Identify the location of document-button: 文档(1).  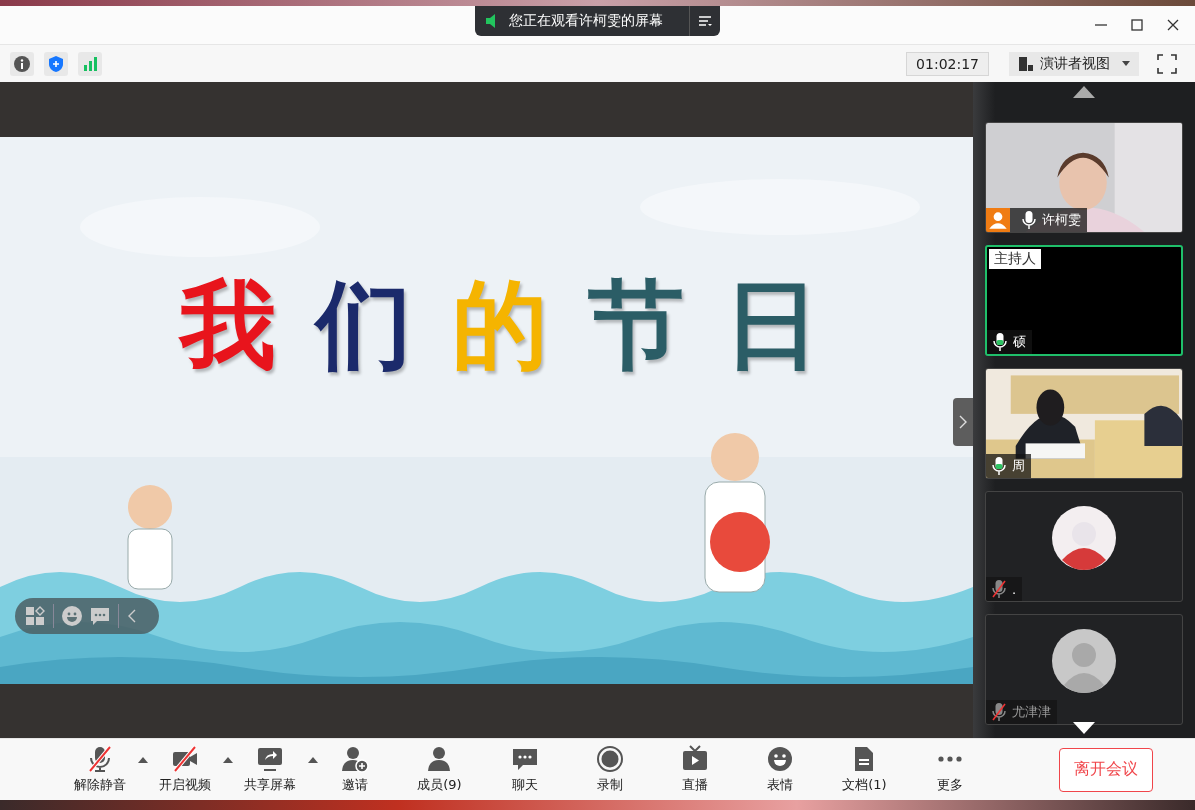
(864, 769).